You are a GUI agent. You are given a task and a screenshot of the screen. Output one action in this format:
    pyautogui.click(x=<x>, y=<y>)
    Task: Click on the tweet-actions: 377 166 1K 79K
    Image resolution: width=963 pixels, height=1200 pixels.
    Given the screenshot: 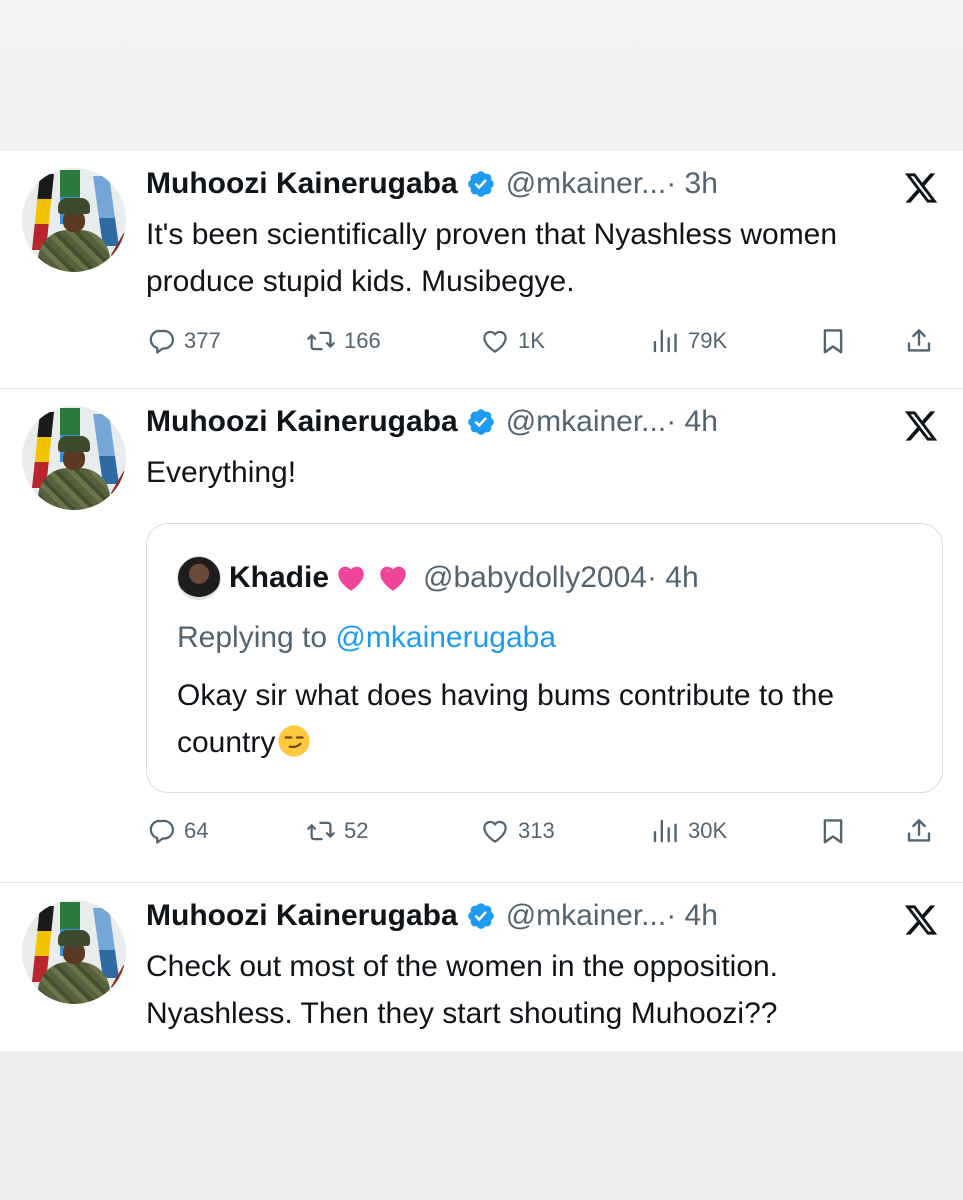 What is the action you would take?
    pyautogui.click(x=544, y=341)
    